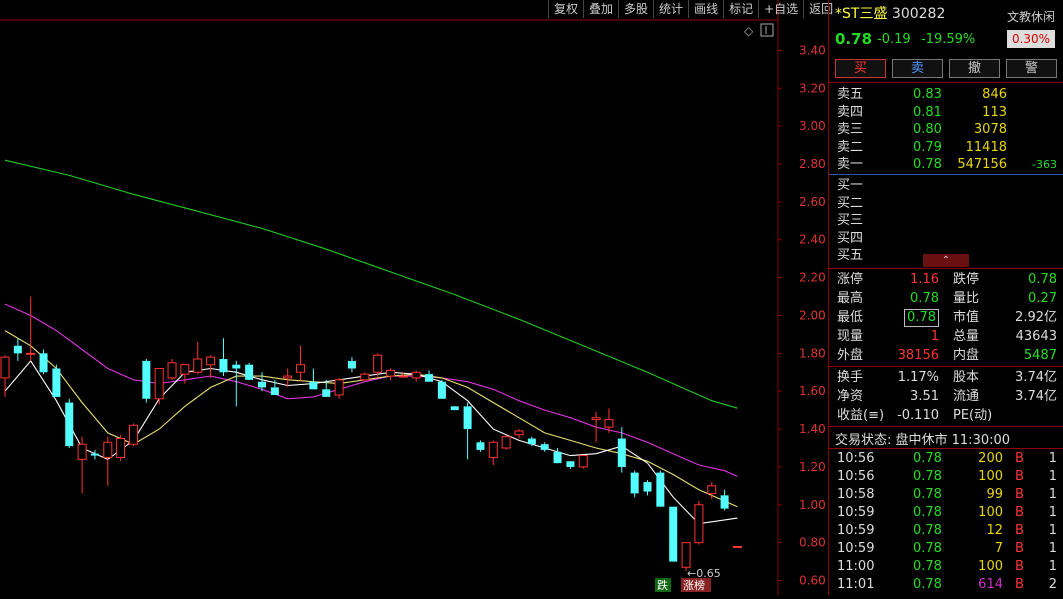 Image resolution: width=1063 pixels, height=599 pixels. I want to click on sector-label: 文教休闲, so click(1031, 17).